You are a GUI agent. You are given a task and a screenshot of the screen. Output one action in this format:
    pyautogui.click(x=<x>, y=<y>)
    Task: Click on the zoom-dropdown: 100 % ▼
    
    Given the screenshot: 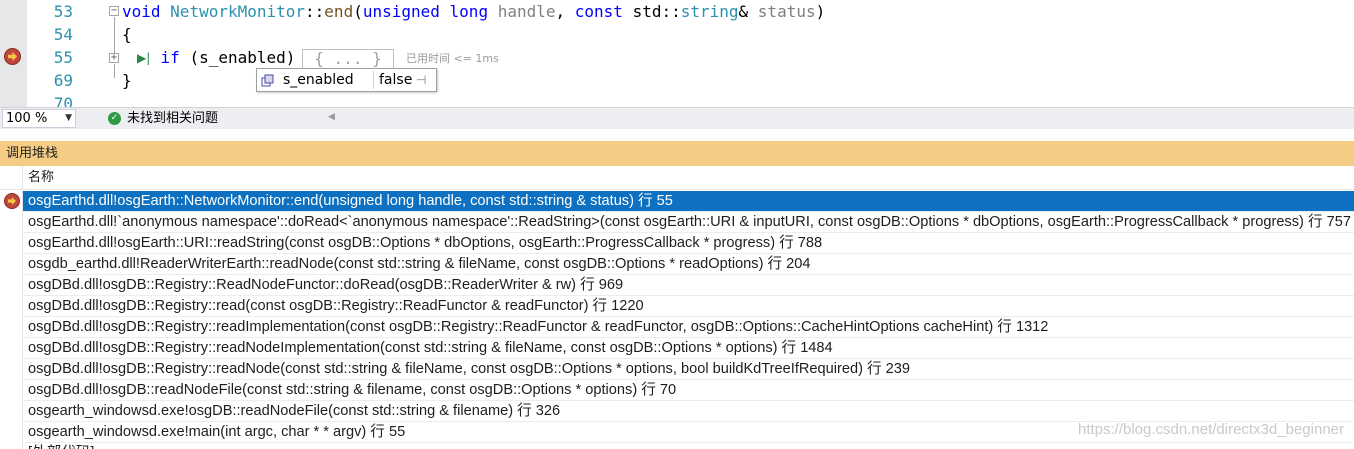 What is the action you would take?
    pyautogui.click(x=39, y=118)
    